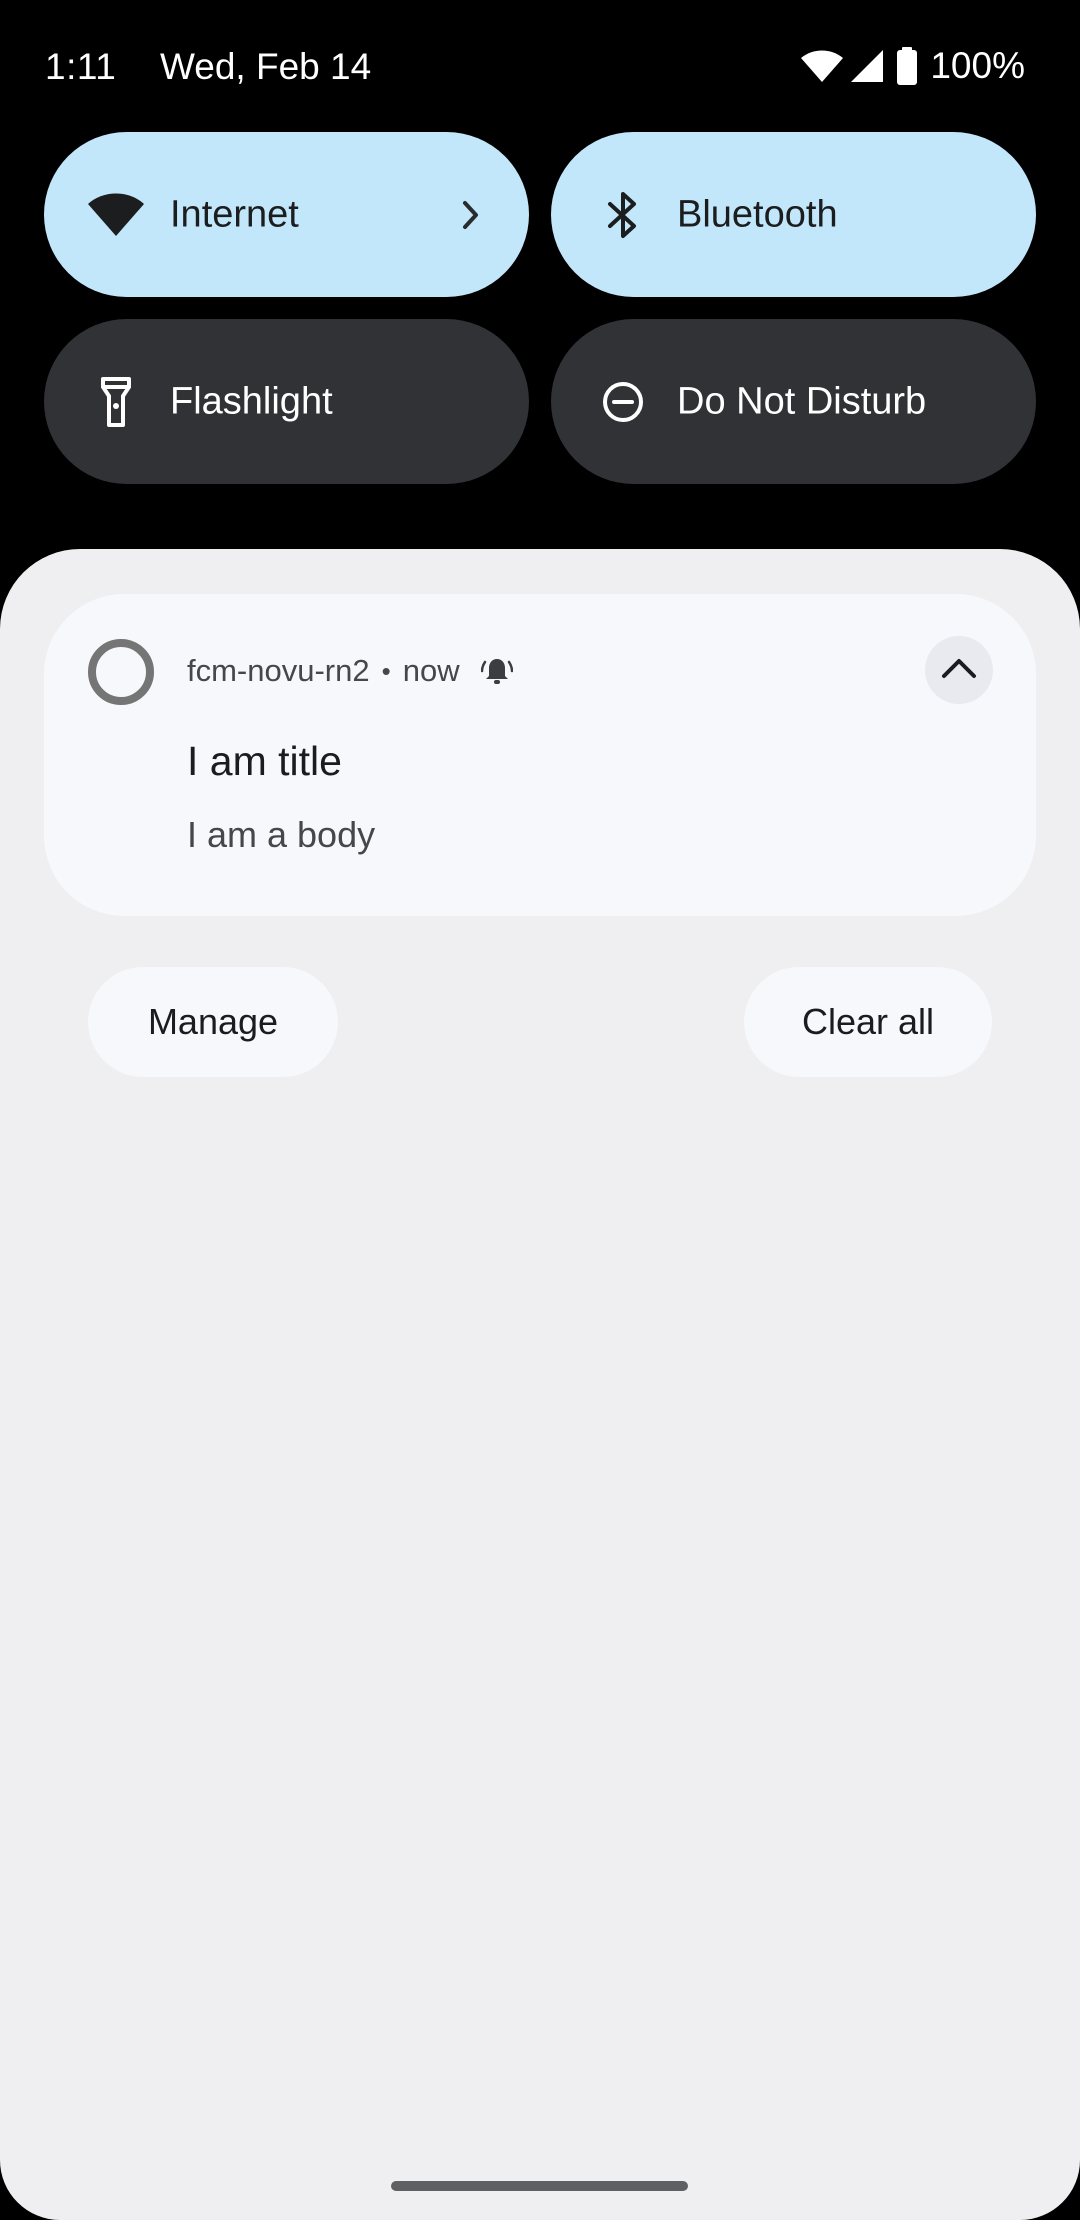 Image resolution: width=1080 pixels, height=2220 pixels. I want to click on bluetooth-icon, so click(623, 215).